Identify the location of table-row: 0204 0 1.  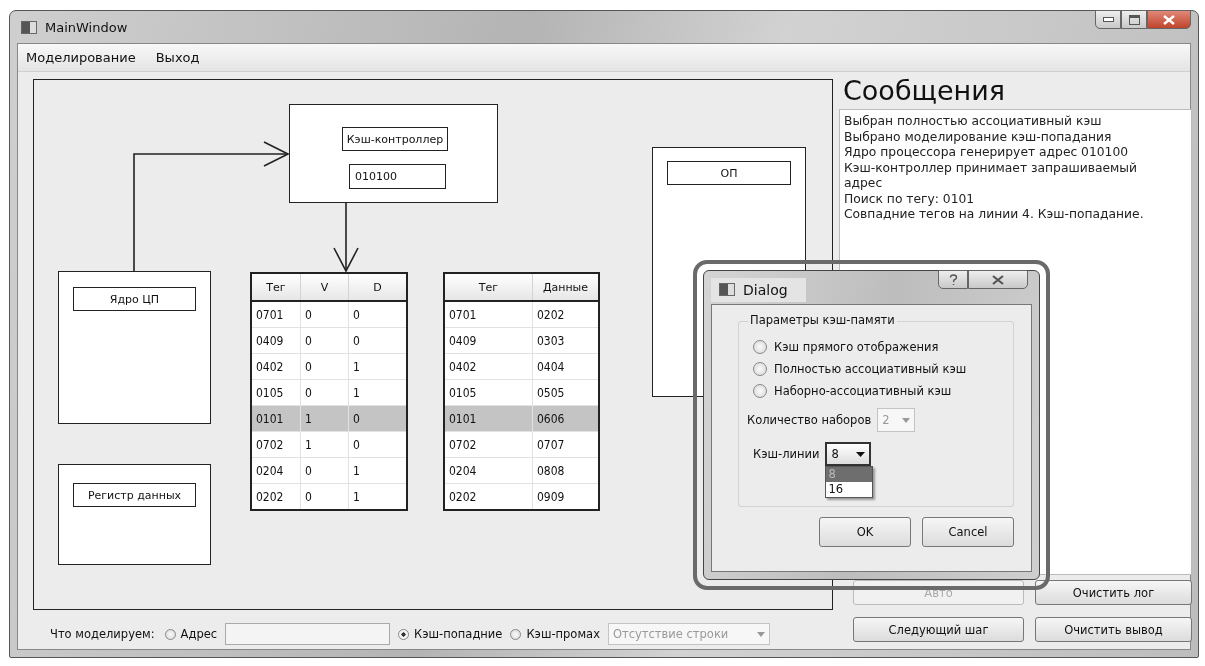
(329, 470).